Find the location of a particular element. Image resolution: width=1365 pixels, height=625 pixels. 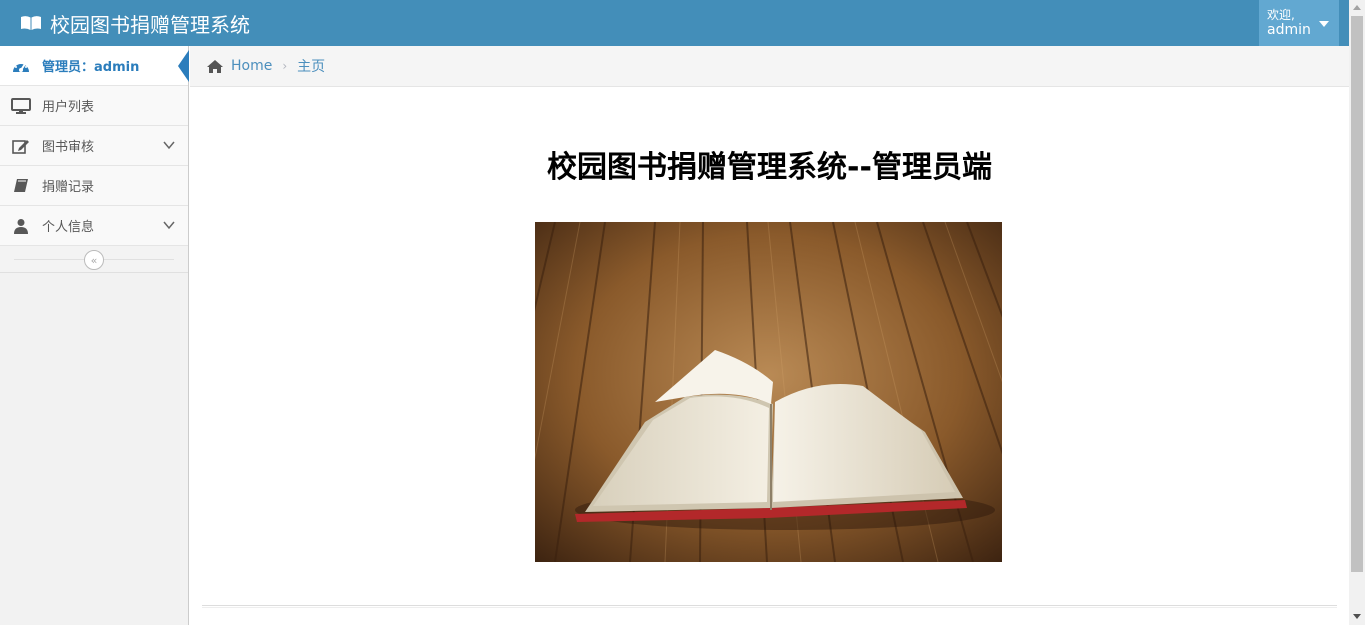

sidebar: 管理员：admin 用户列表 图书审核 捐赠记录 个人信息 « is located at coordinates (94, 335).